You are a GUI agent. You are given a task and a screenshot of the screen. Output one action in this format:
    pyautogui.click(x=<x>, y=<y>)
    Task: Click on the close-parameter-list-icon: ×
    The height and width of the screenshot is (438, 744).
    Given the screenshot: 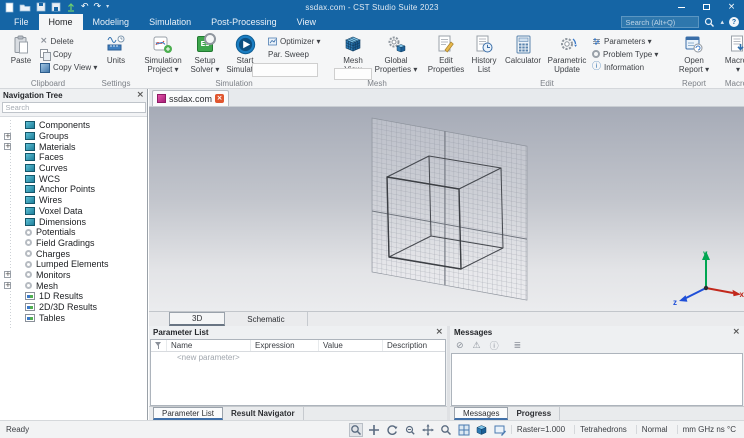 What is the action you would take?
    pyautogui.click(x=439, y=332)
    